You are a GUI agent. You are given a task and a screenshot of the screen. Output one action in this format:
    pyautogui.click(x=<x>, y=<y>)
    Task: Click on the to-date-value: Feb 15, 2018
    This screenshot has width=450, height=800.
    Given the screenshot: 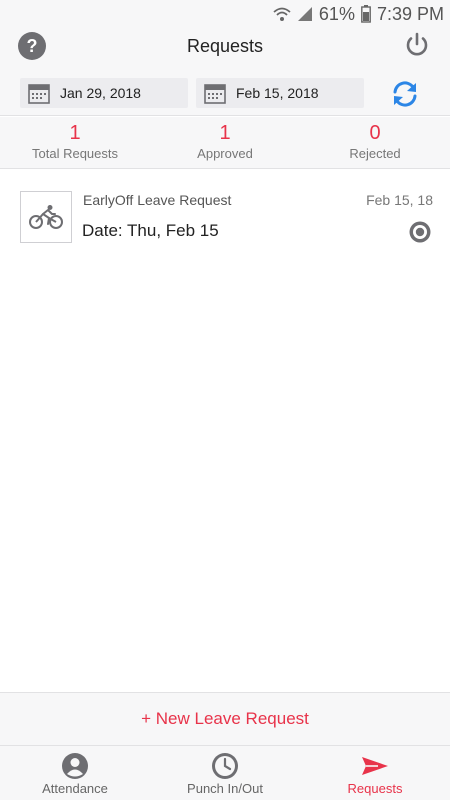 What is the action you would take?
    pyautogui.click(x=277, y=93)
    